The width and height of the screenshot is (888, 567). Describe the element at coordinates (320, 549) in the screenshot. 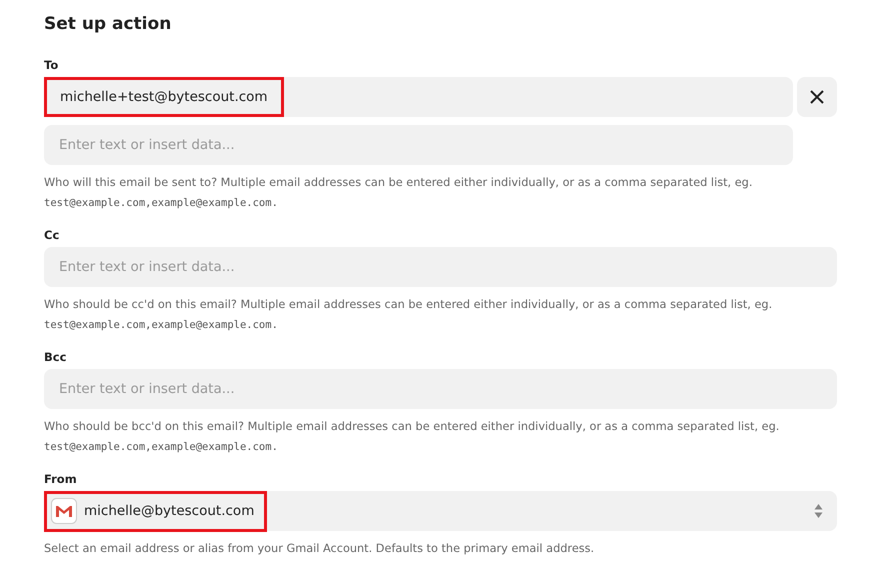

I see `help-text: Select an email address or alias from your Gmail Account. Defaults to the primary email address.` at that location.